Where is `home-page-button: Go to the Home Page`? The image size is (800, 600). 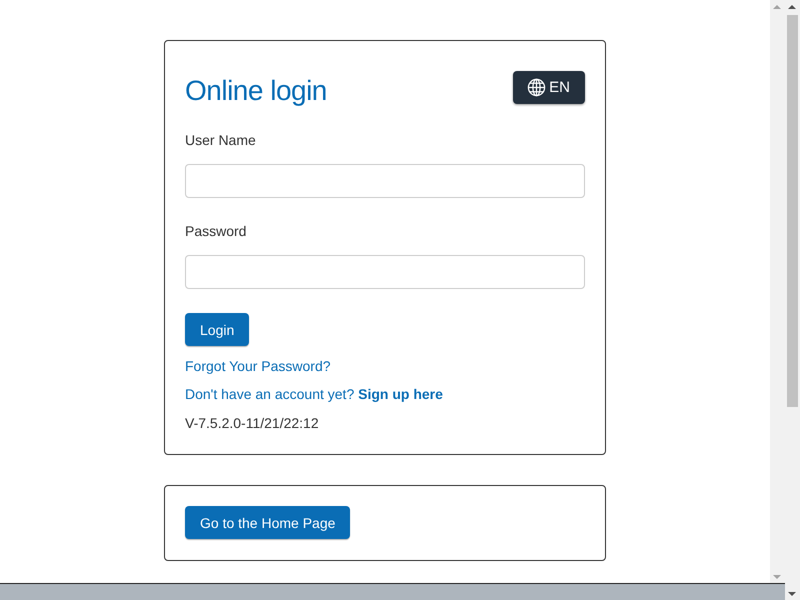
home-page-button: Go to the Home Page is located at coordinates (267, 522).